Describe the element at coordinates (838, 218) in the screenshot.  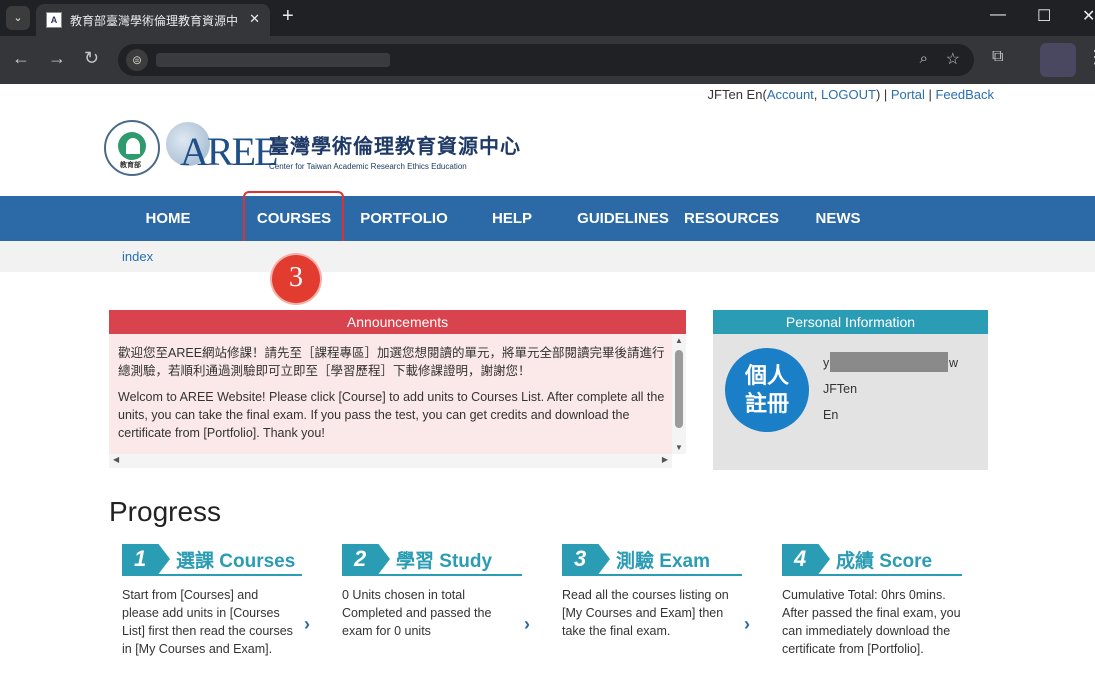
I see `nav-news: NEWS` at that location.